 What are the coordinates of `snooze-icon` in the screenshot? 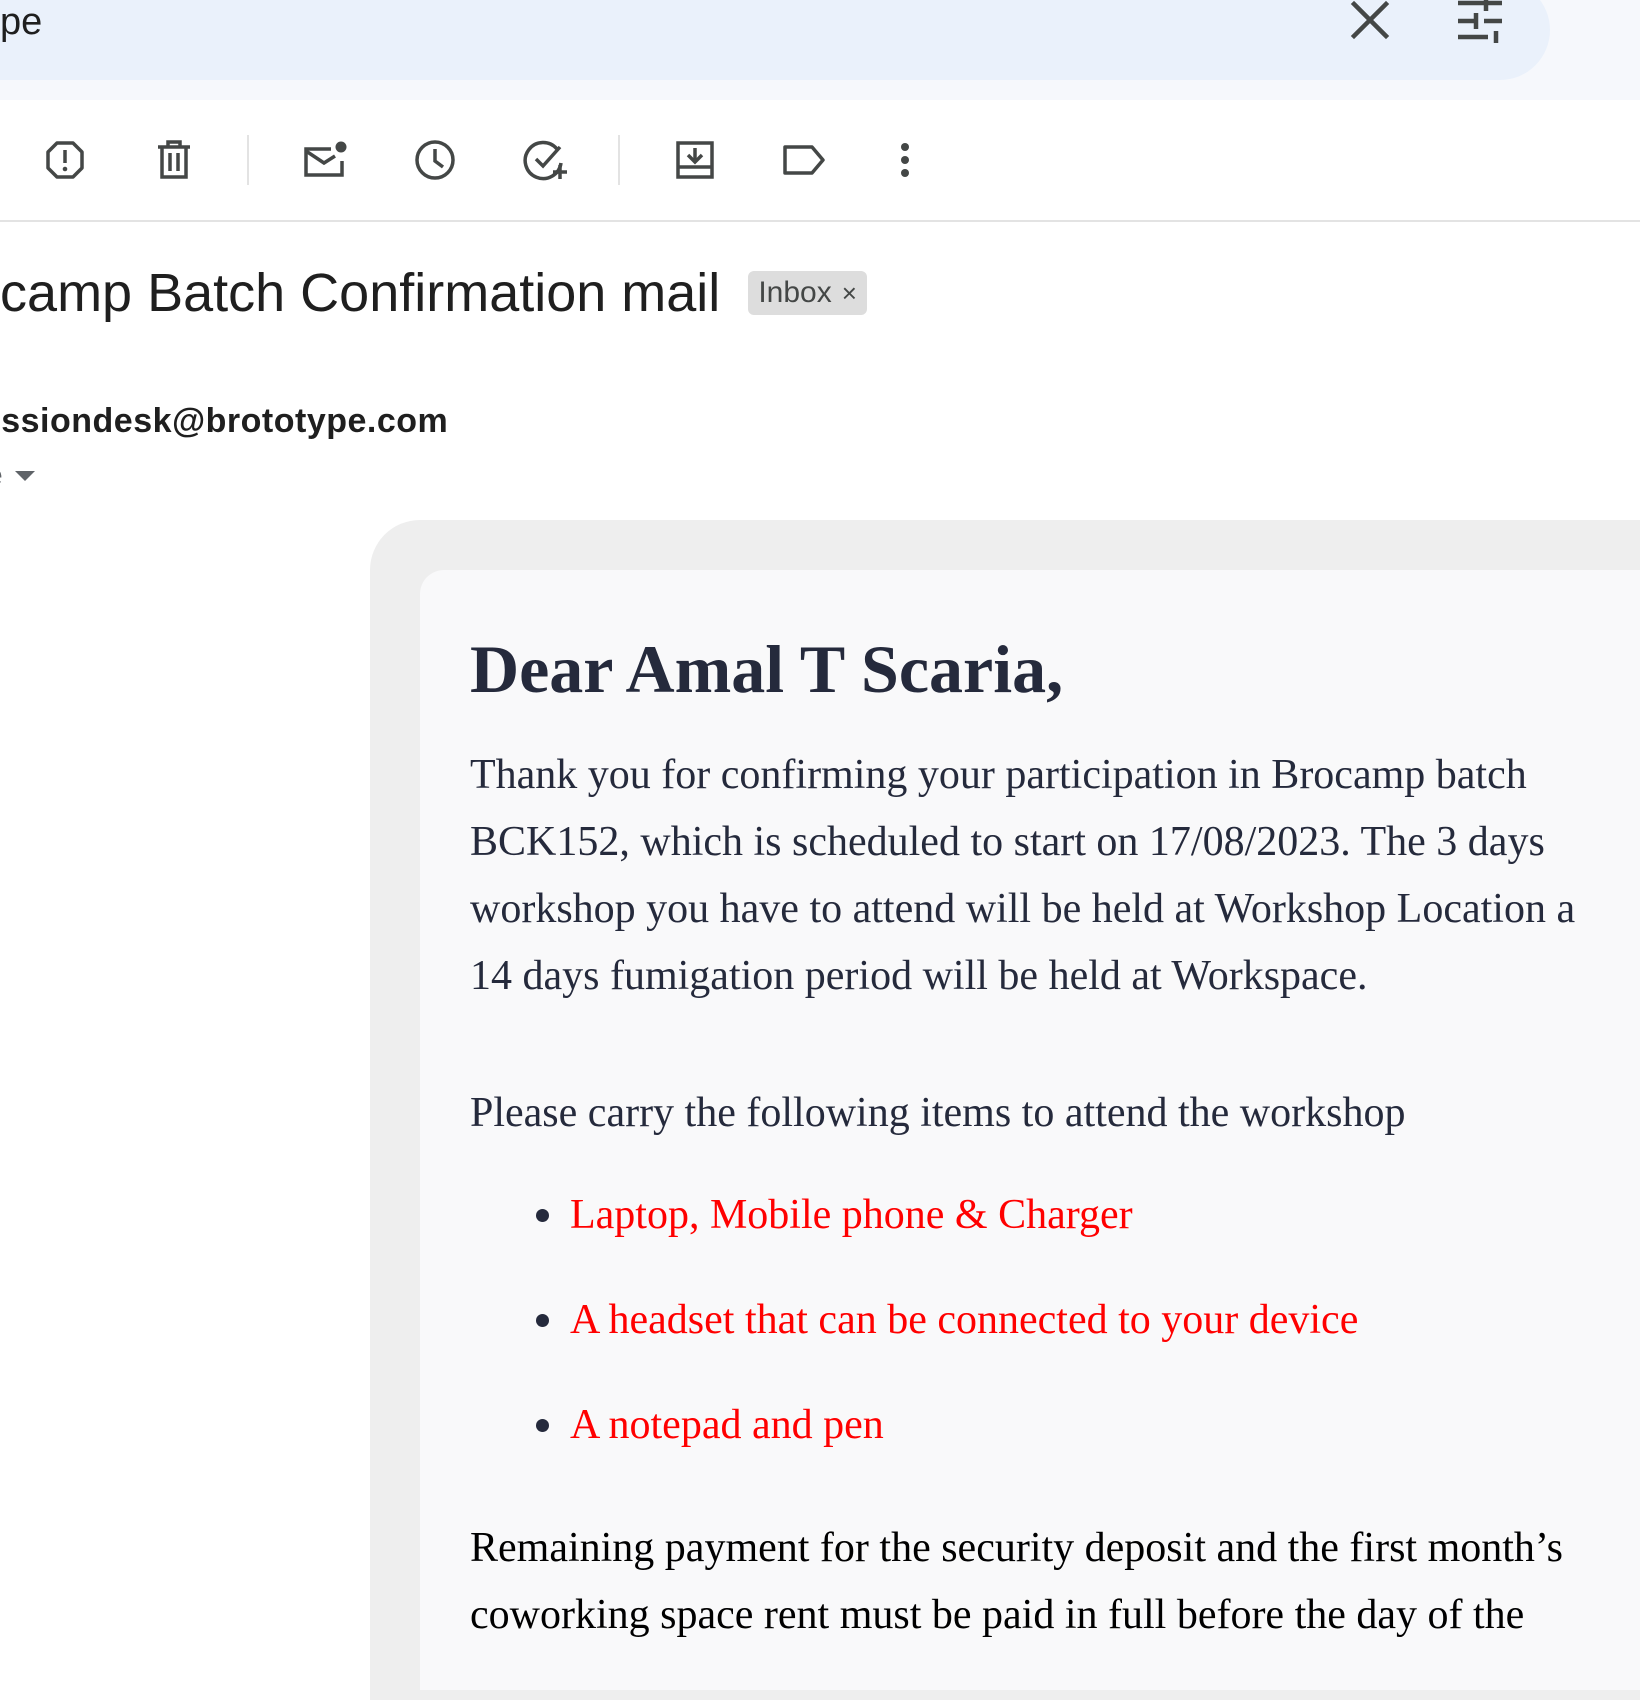 It's located at (435, 160).